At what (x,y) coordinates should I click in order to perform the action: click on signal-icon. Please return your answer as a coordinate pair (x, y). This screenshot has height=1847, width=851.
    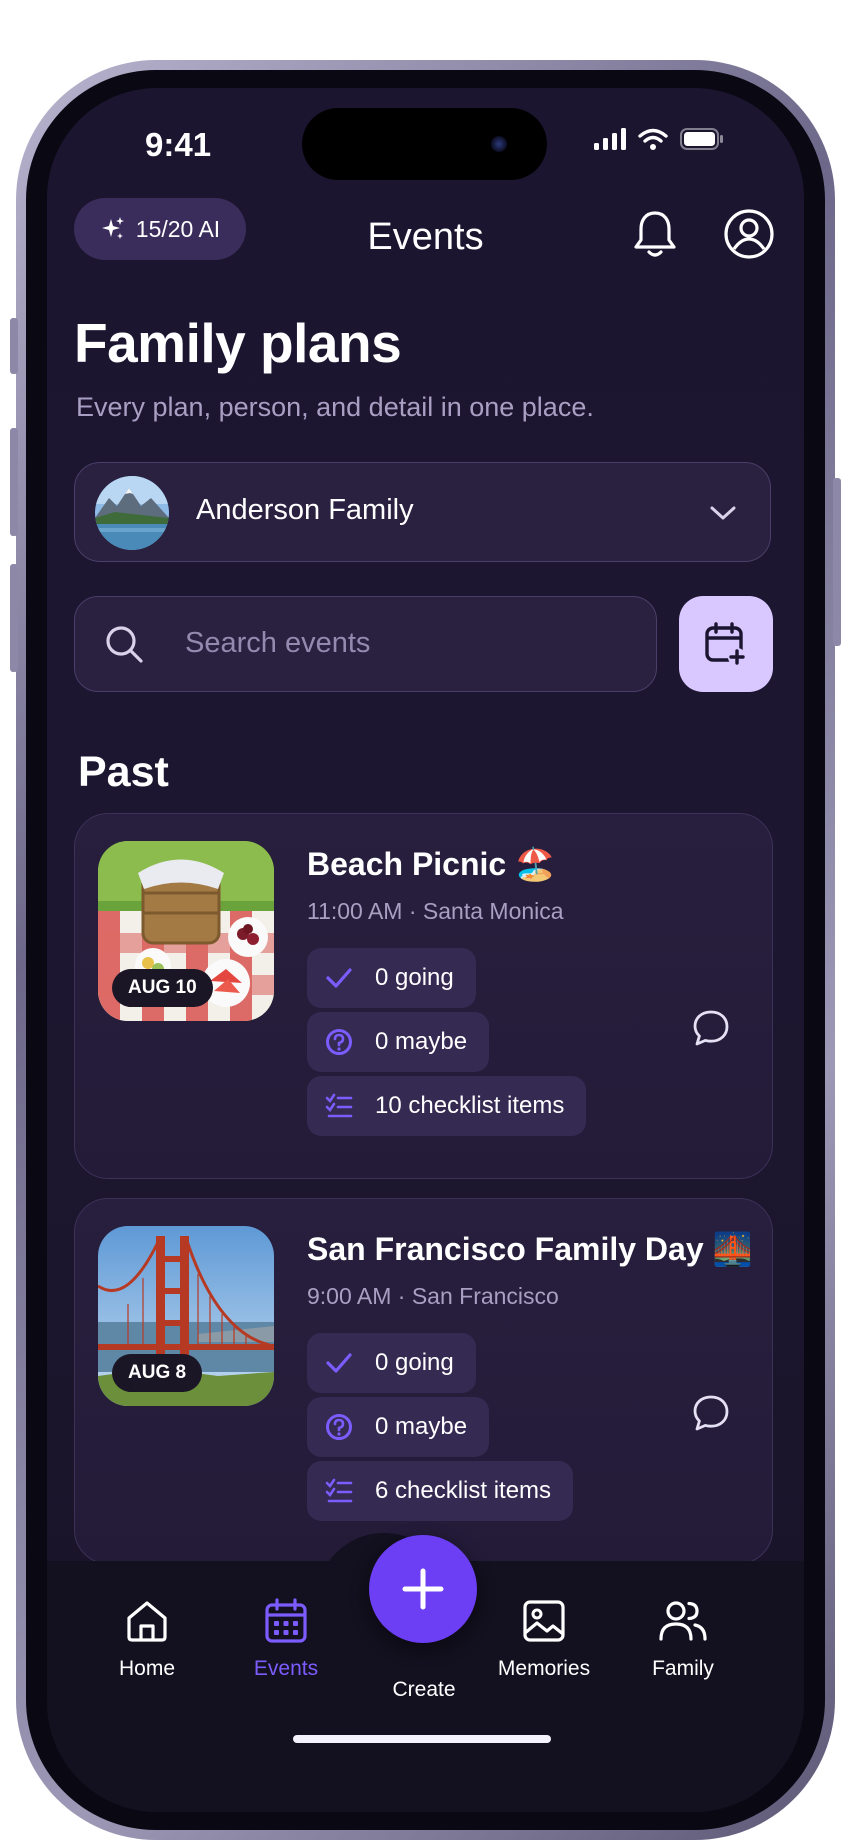
    Looking at the image, I should click on (610, 139).